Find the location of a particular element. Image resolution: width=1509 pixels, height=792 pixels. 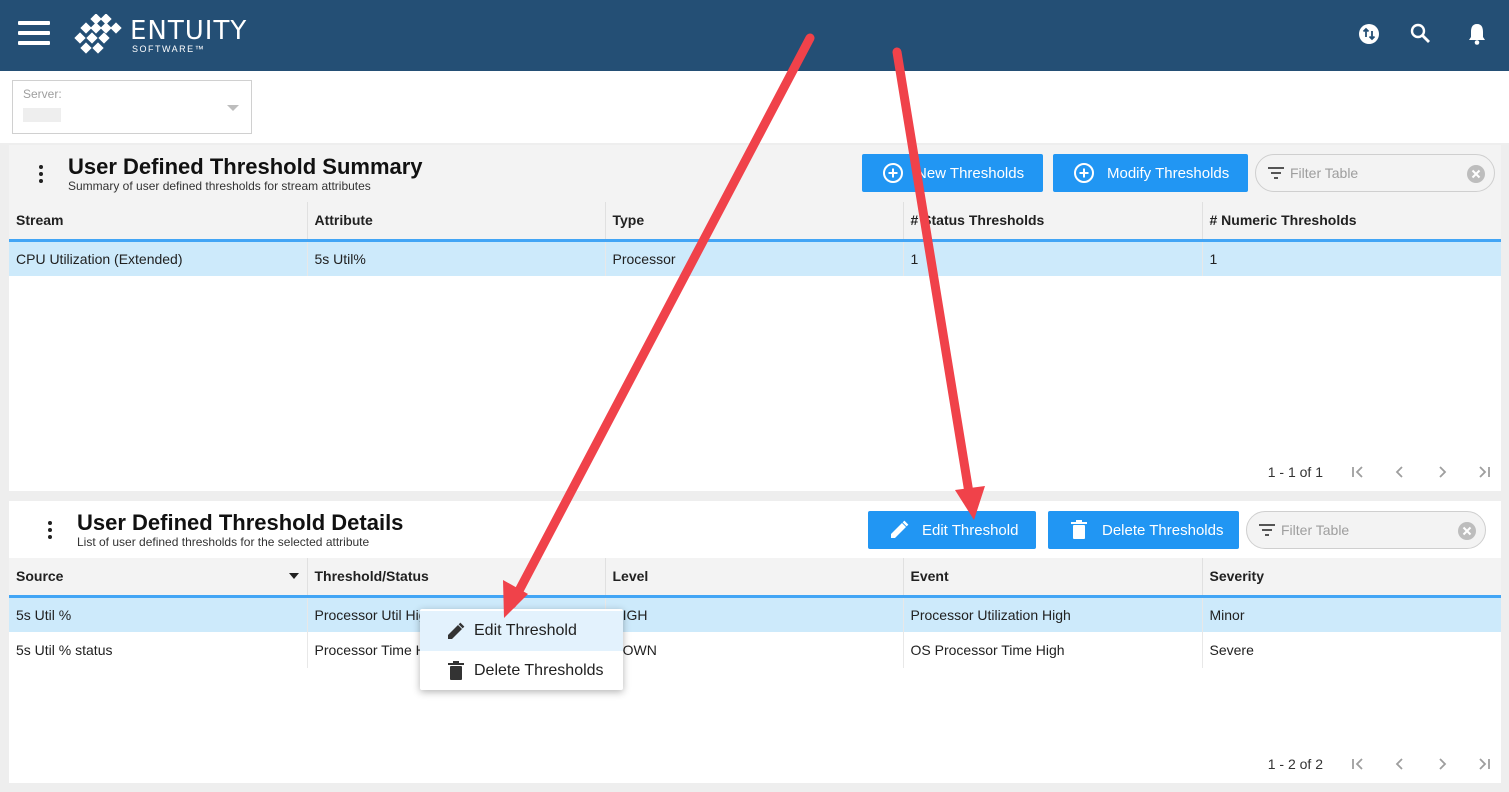

column-header: Severity is located at coordinates (1351, 578).